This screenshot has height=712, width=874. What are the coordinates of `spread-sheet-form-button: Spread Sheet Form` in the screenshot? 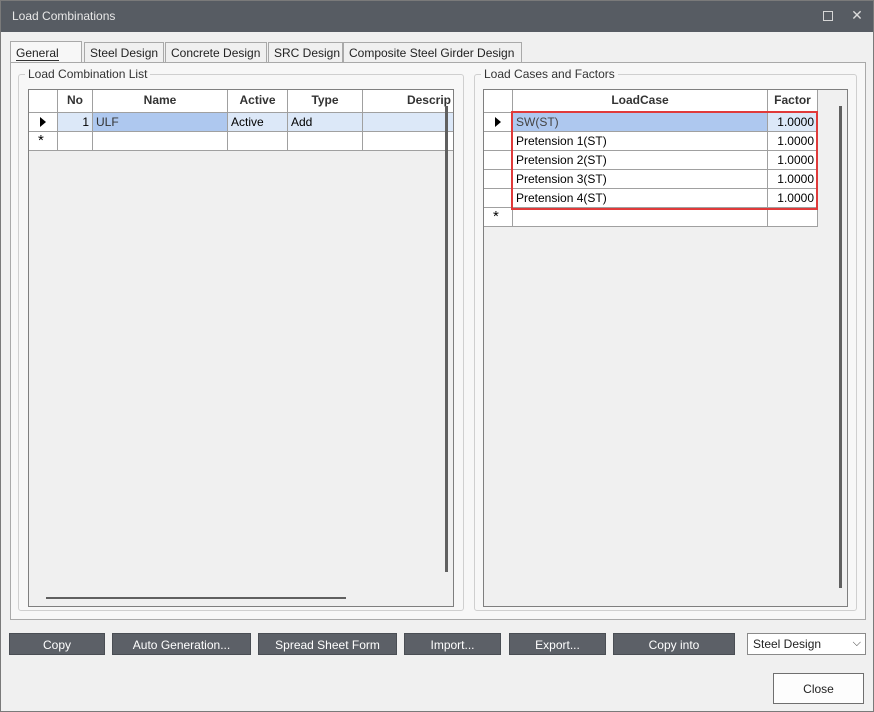 It's located at (327, 644).